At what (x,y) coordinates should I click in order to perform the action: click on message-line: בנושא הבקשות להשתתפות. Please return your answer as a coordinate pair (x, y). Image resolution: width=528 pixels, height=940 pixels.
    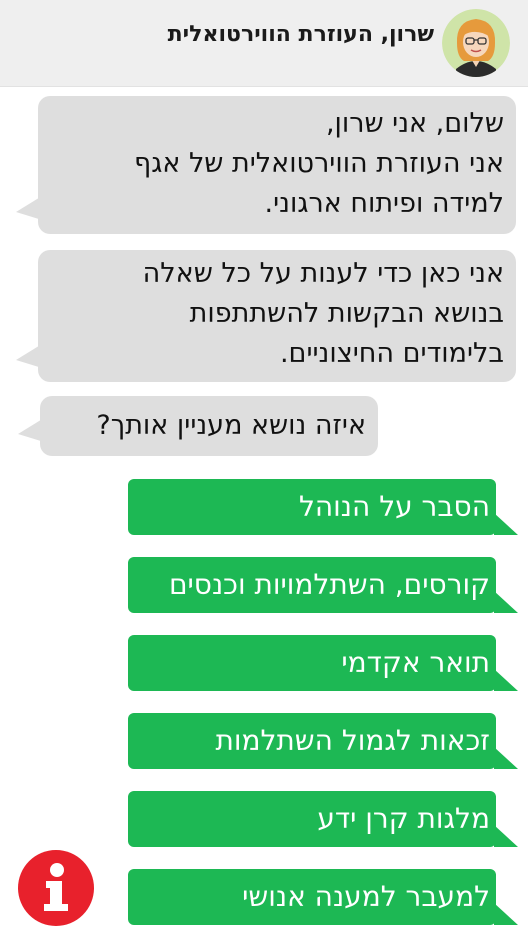
    Looking at the image, I should click on (346, 313).